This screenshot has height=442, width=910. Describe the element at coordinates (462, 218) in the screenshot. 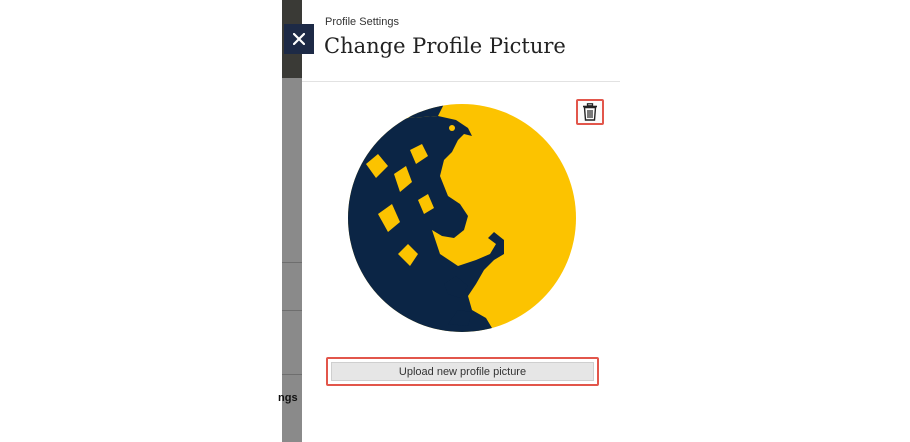

I see `avatar` at that location.